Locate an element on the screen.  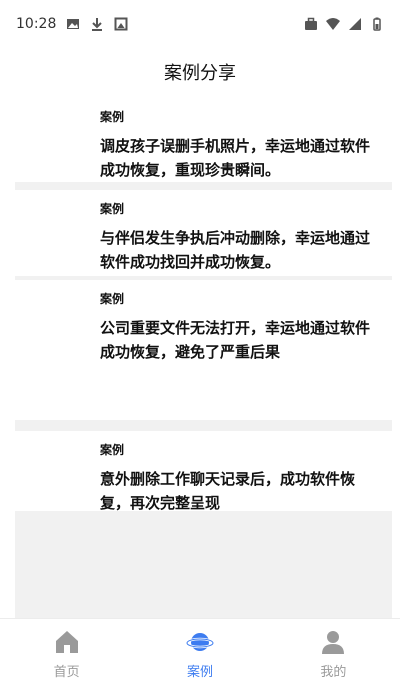
page-header: 案例分享 is located at coordinates (200, 72).